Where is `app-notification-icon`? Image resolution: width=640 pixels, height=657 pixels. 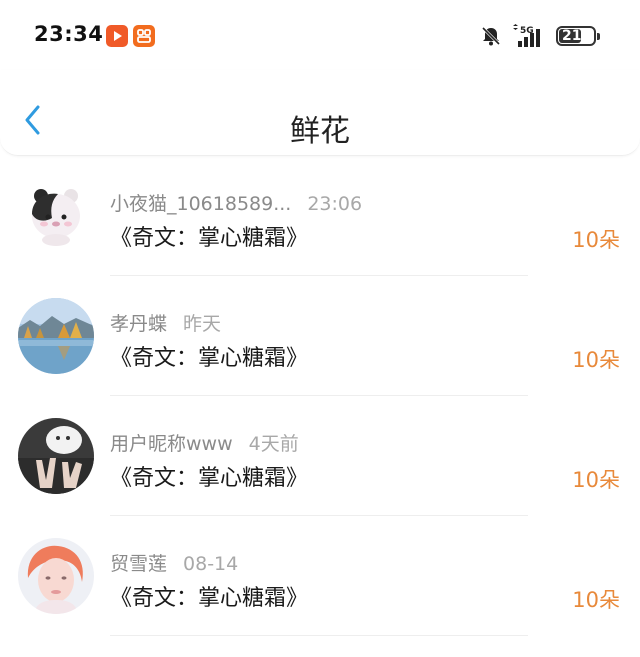
app-notification-icon is located at coordinates (144, 36).